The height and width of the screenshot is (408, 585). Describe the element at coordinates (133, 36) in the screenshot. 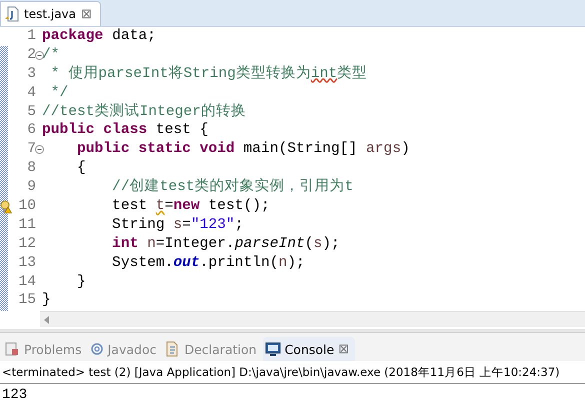

I see `code-text: data;` at that location.